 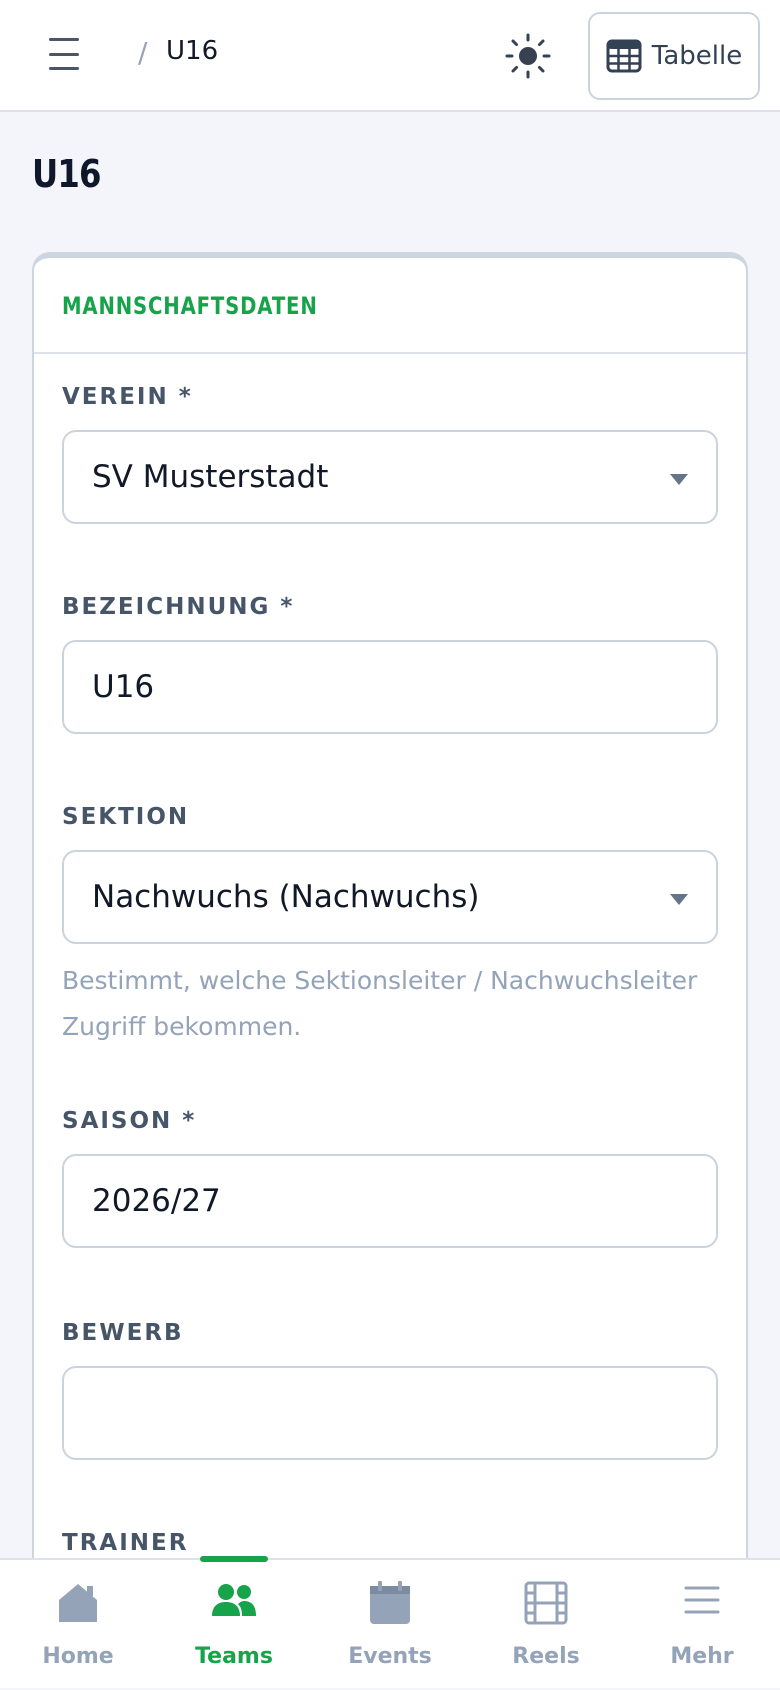 What do you see at coordinates (234, 1600) in the screenshot?
I see `users-icon` at bounding box center [234, 1600].